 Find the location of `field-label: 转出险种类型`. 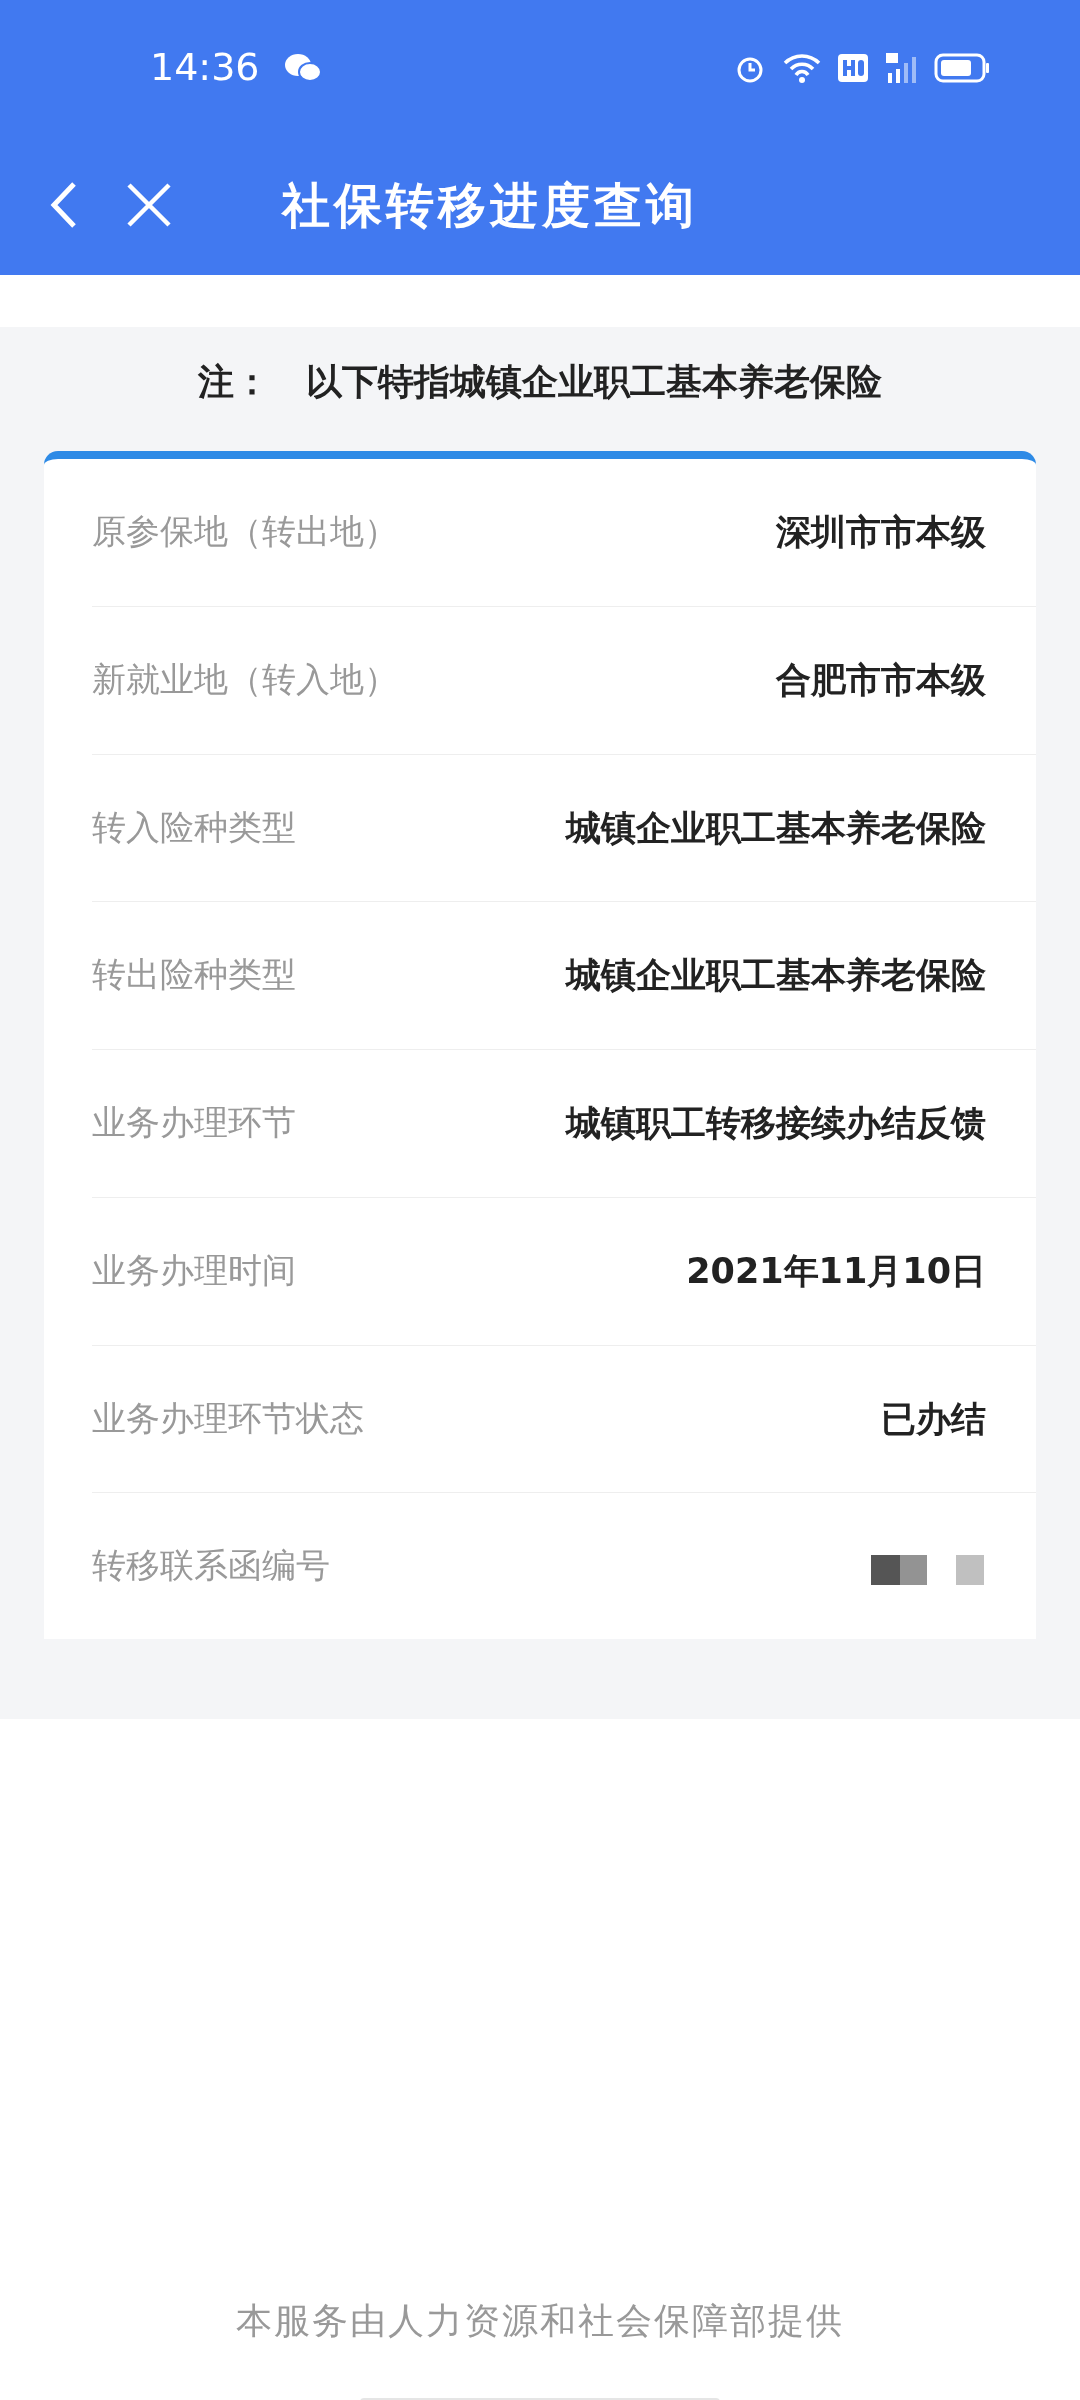

field-label: 转出险种类型 is located at coordinates (194, 975).